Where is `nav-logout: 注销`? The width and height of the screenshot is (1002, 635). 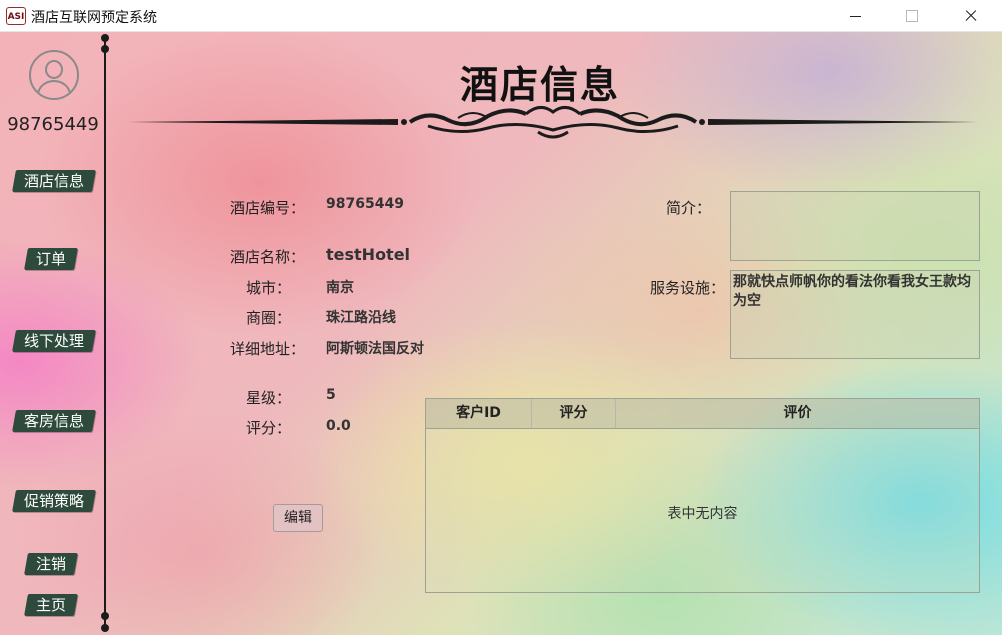 nav-logout: 注销 is located at coordinates (51, 564).